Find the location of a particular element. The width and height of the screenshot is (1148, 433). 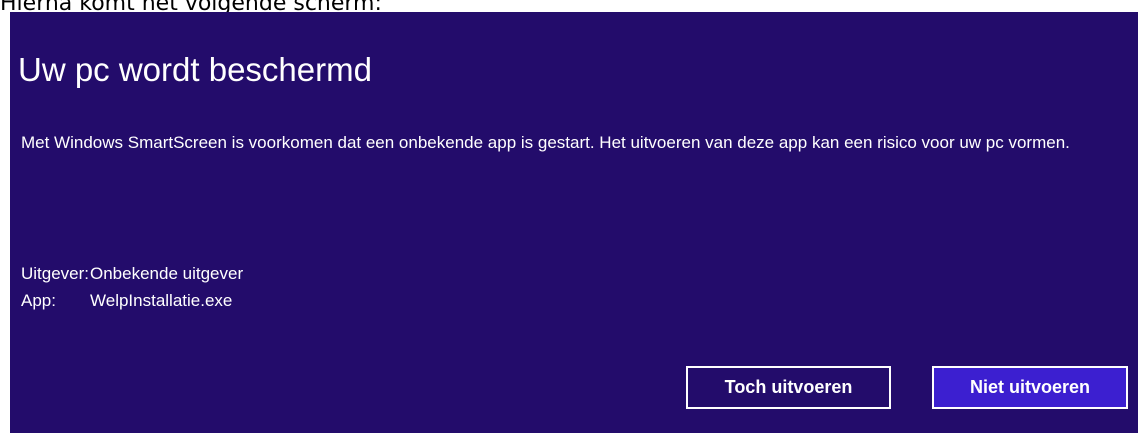

publisher-row: Uitgever: Onbekende uitgever is located at coordinates (132, 273).